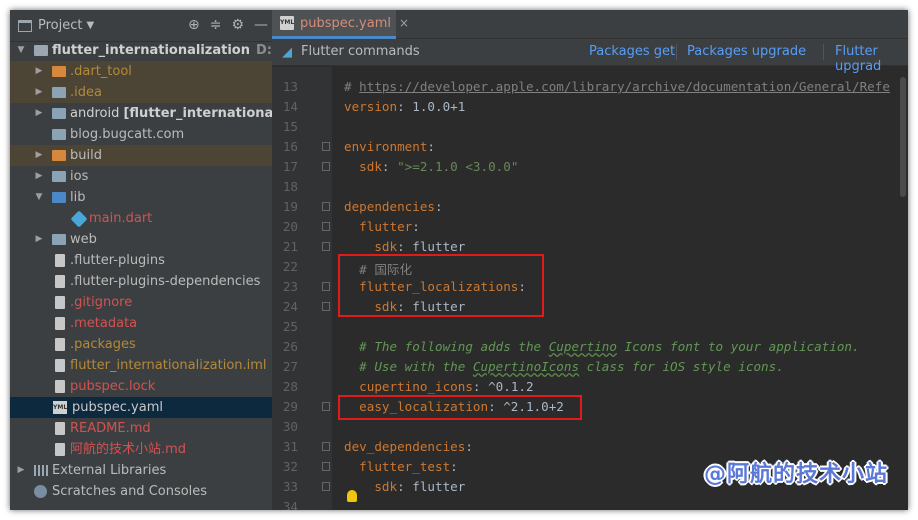  Describe the element at coordinates (290, 266) in the screenshot. I see `line-number: 22` at that location.